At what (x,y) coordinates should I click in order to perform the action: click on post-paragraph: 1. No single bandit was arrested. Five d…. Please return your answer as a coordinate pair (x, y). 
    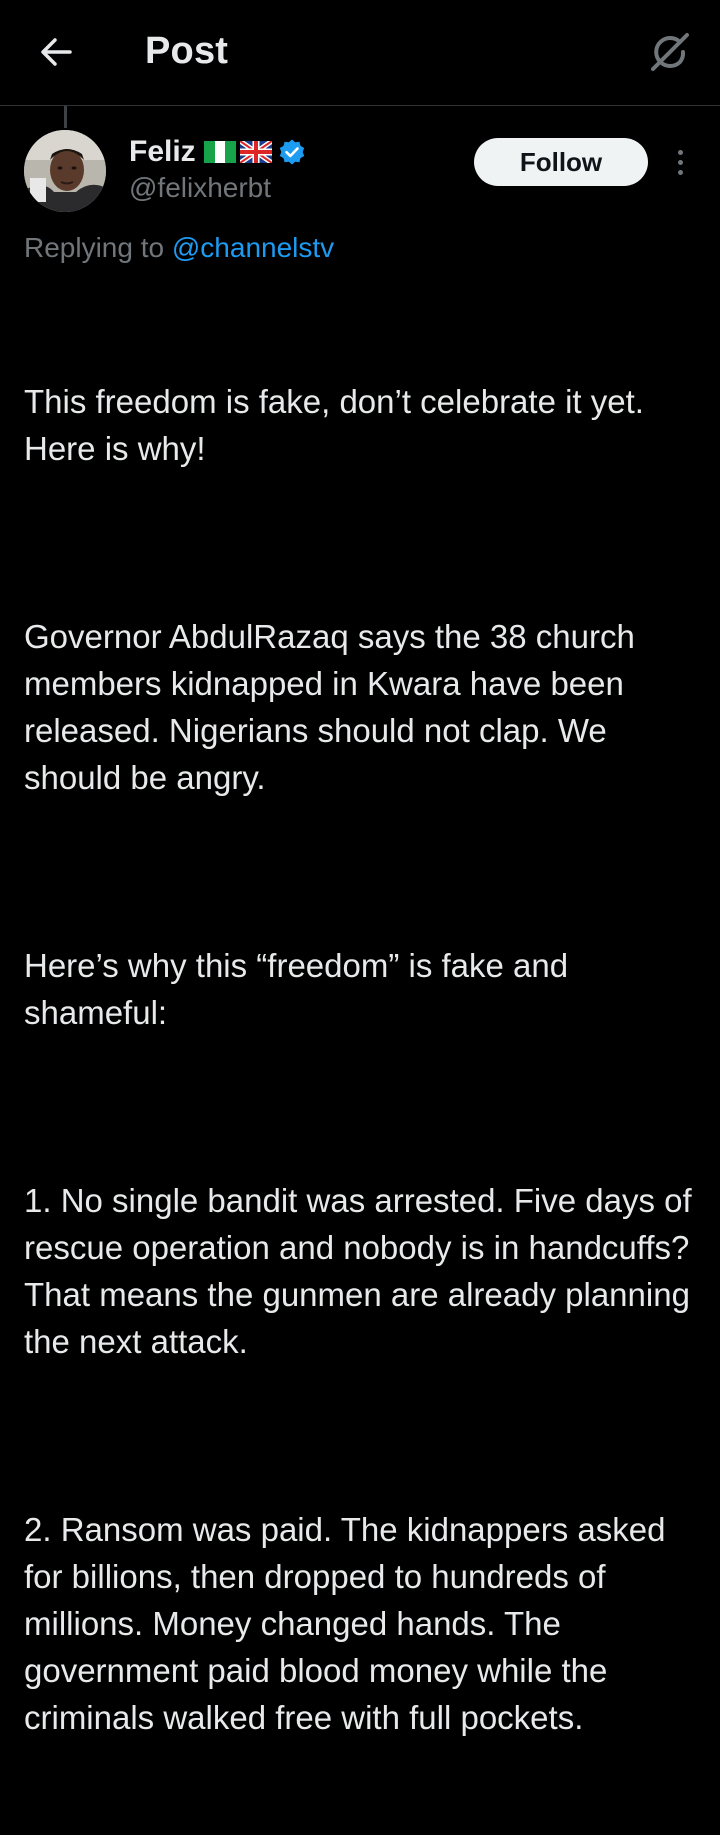
    Looking at the image, I should click on (362, 1271).